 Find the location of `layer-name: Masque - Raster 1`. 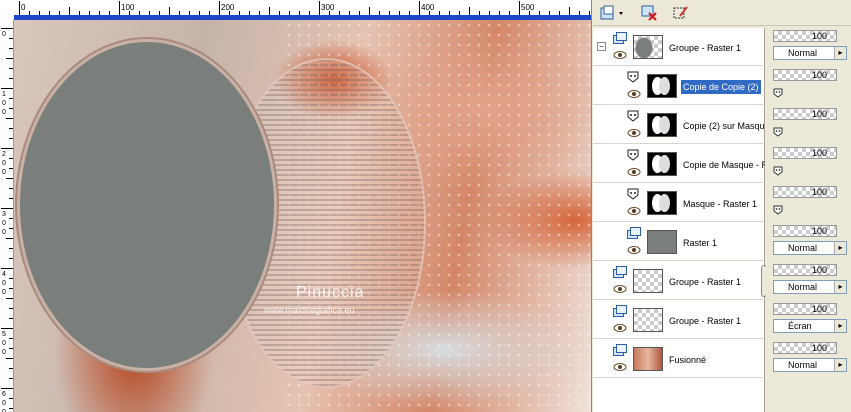

layer-name: Masque - Raster 1 is located at coordinates (720, 204).